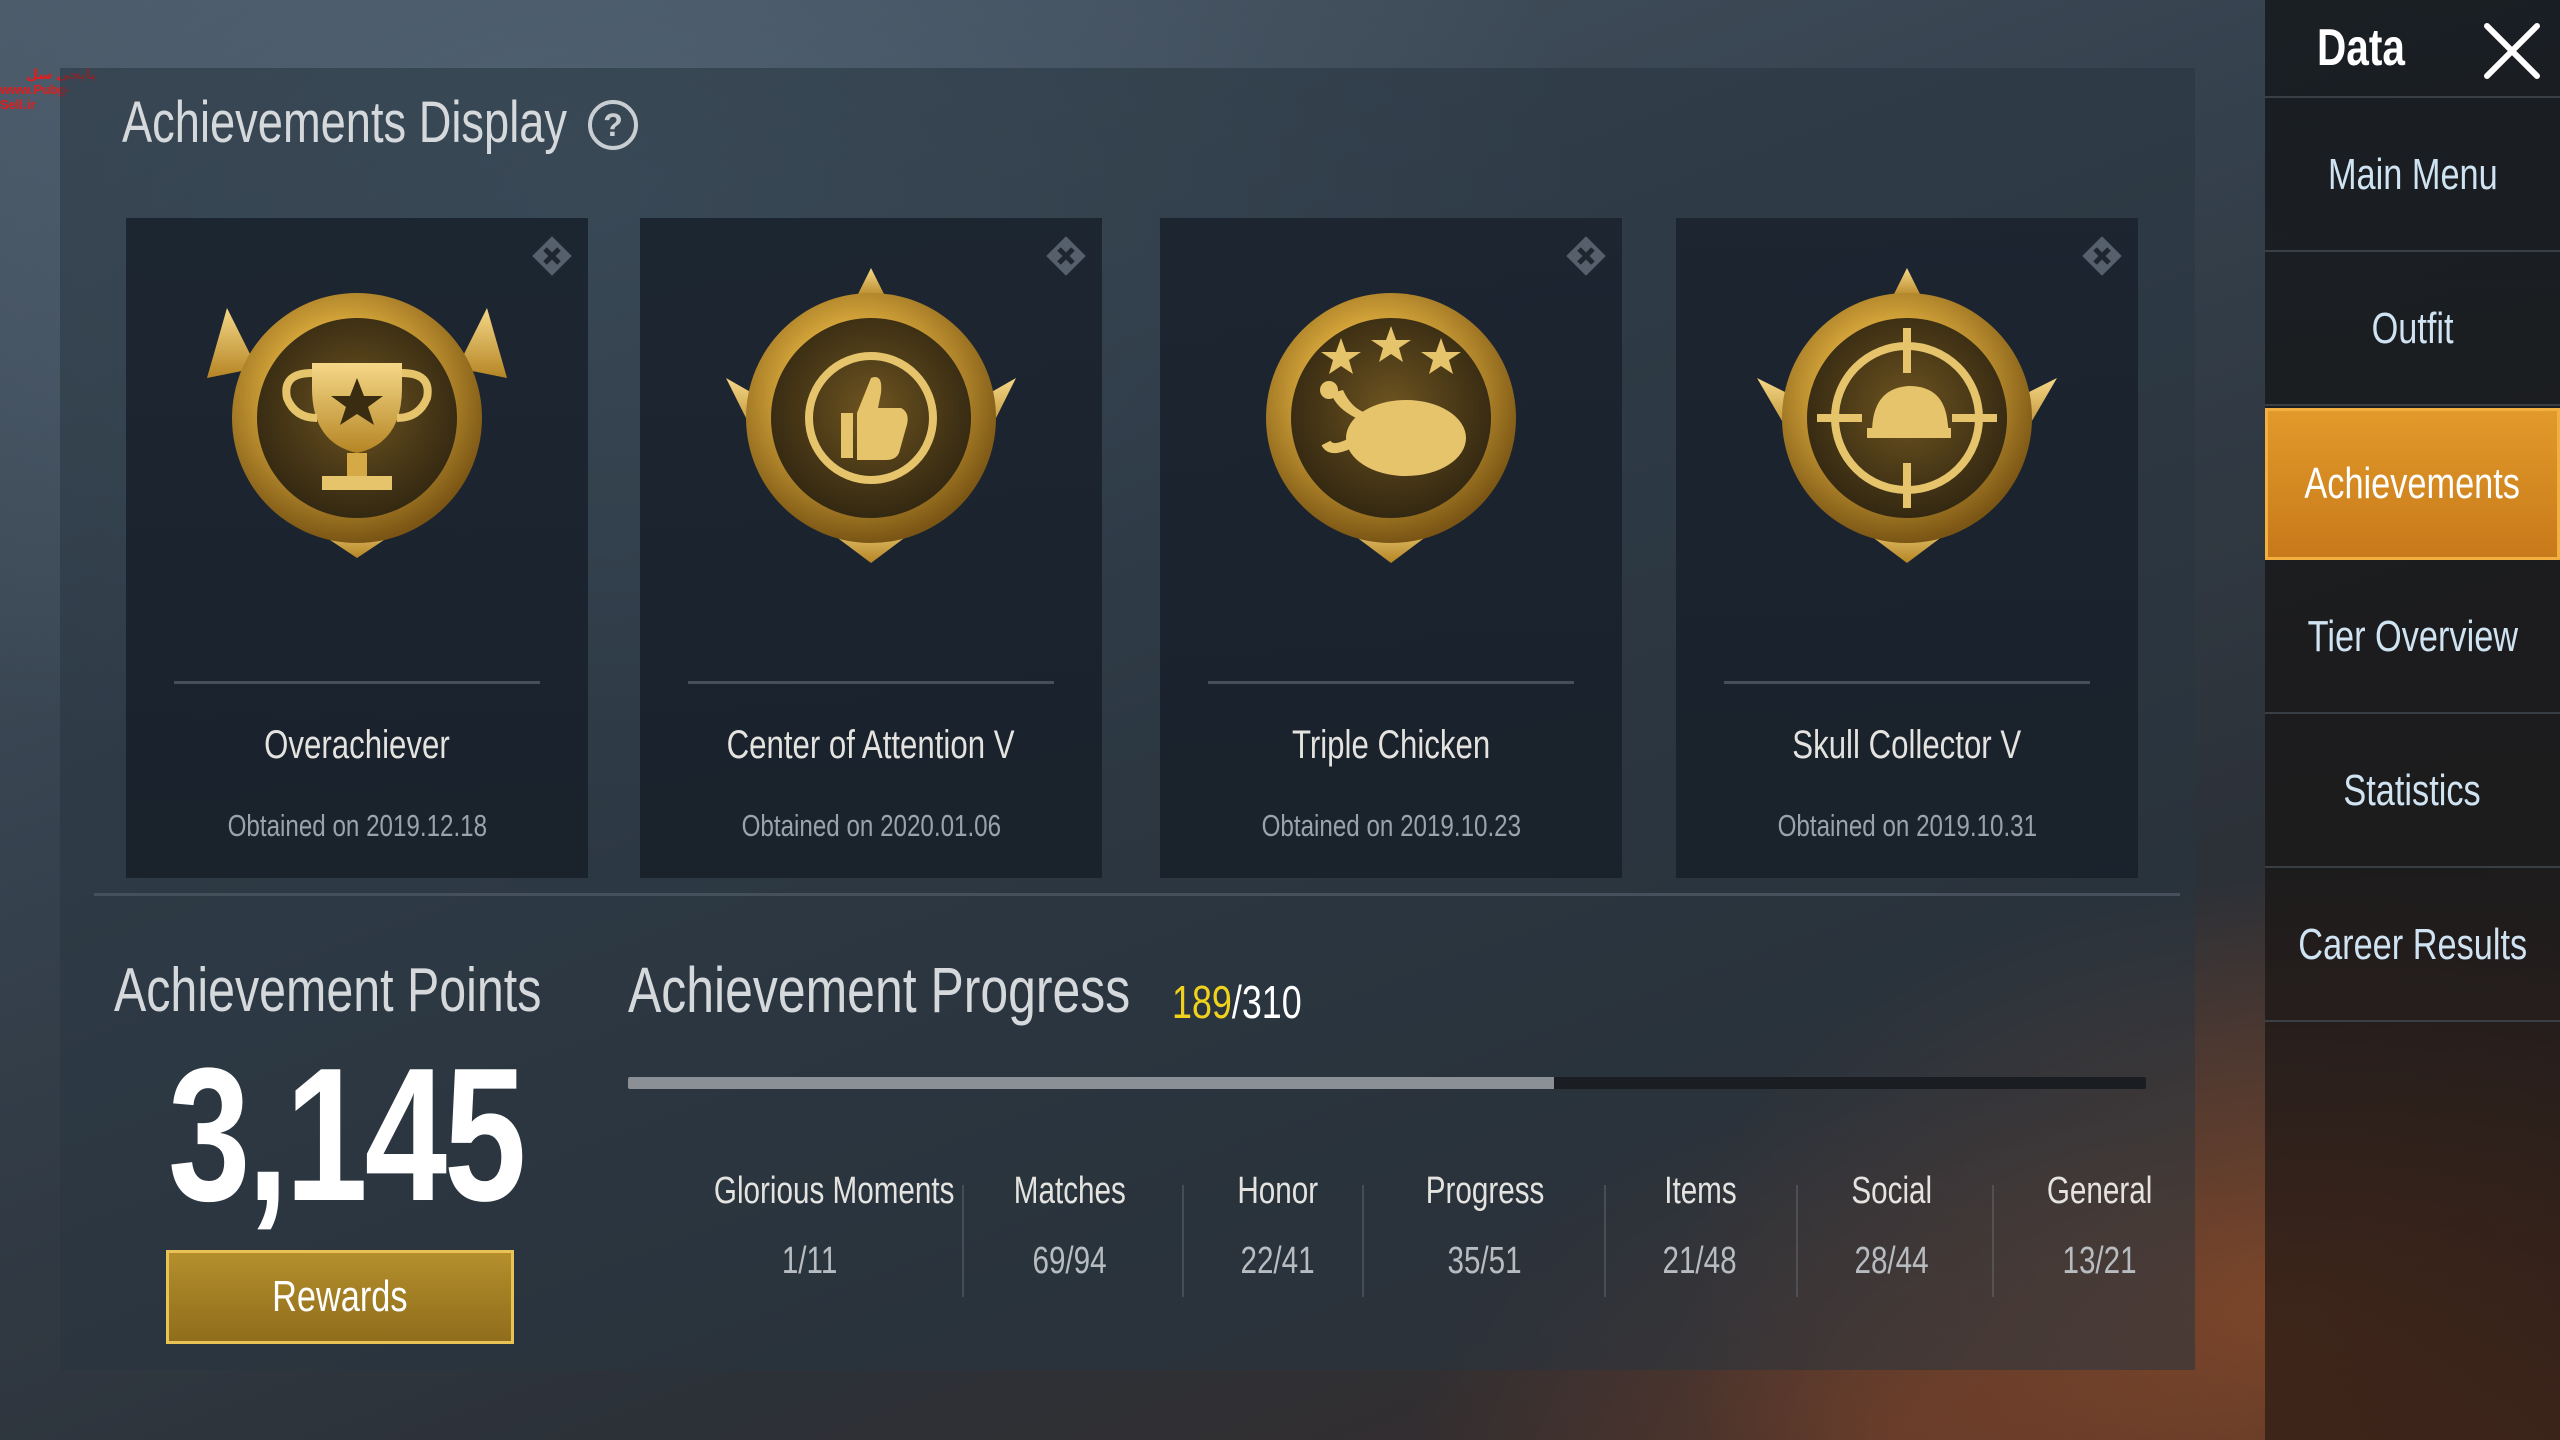  Describe the element at coordinates (871, 745) in the screenshot. I see `achievement-name: Center of Attention V` at that location.